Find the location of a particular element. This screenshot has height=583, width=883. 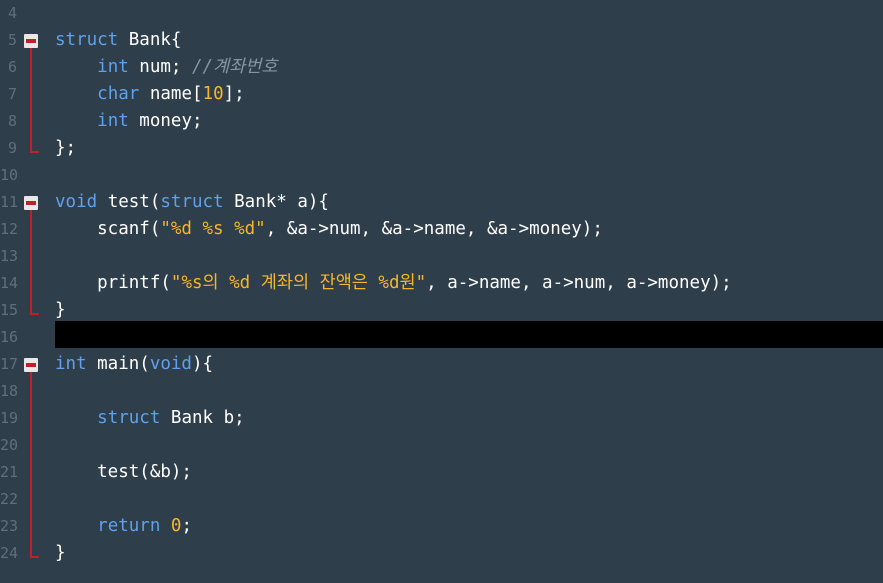

code-token-id: test( is located at coordinates (129, 202).